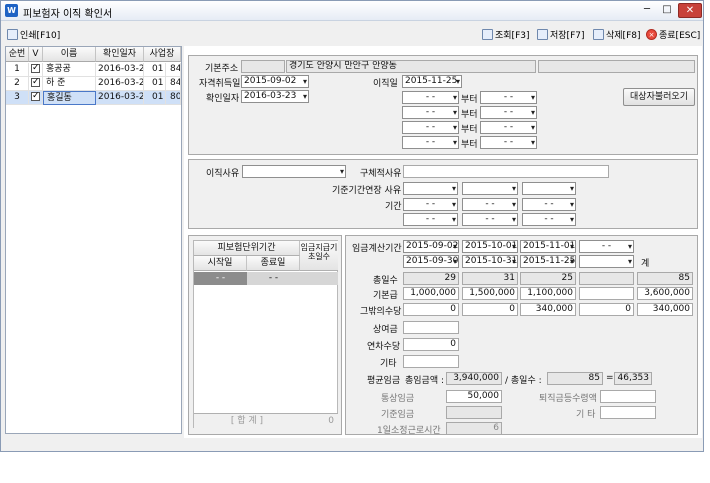  I want to click on close-window-button: ✕, so click(690, 10).